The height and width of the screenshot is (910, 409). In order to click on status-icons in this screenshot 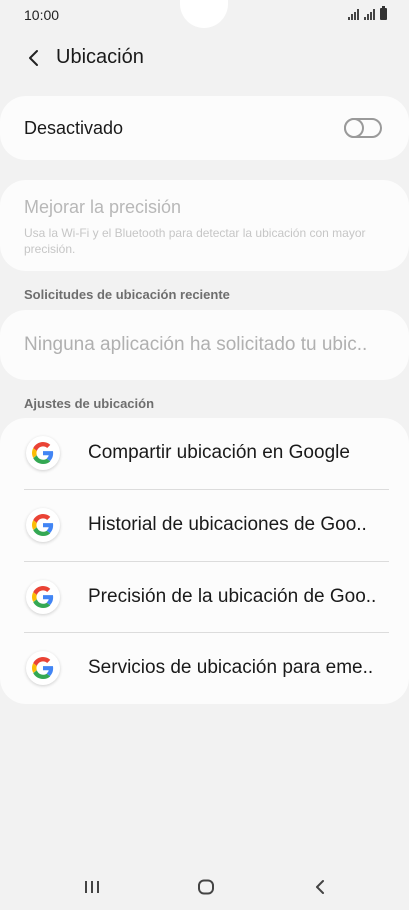, I will do `click(367, 13)`.